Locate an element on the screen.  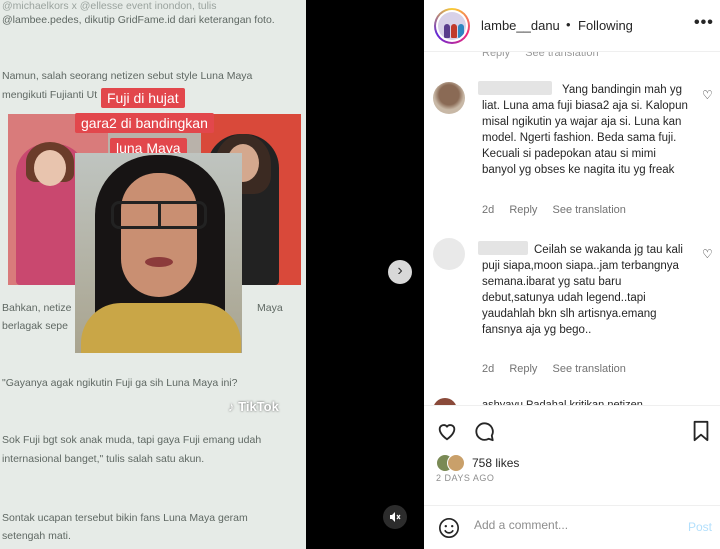
more-options-button: ••• is located at coordinates (704, 23).